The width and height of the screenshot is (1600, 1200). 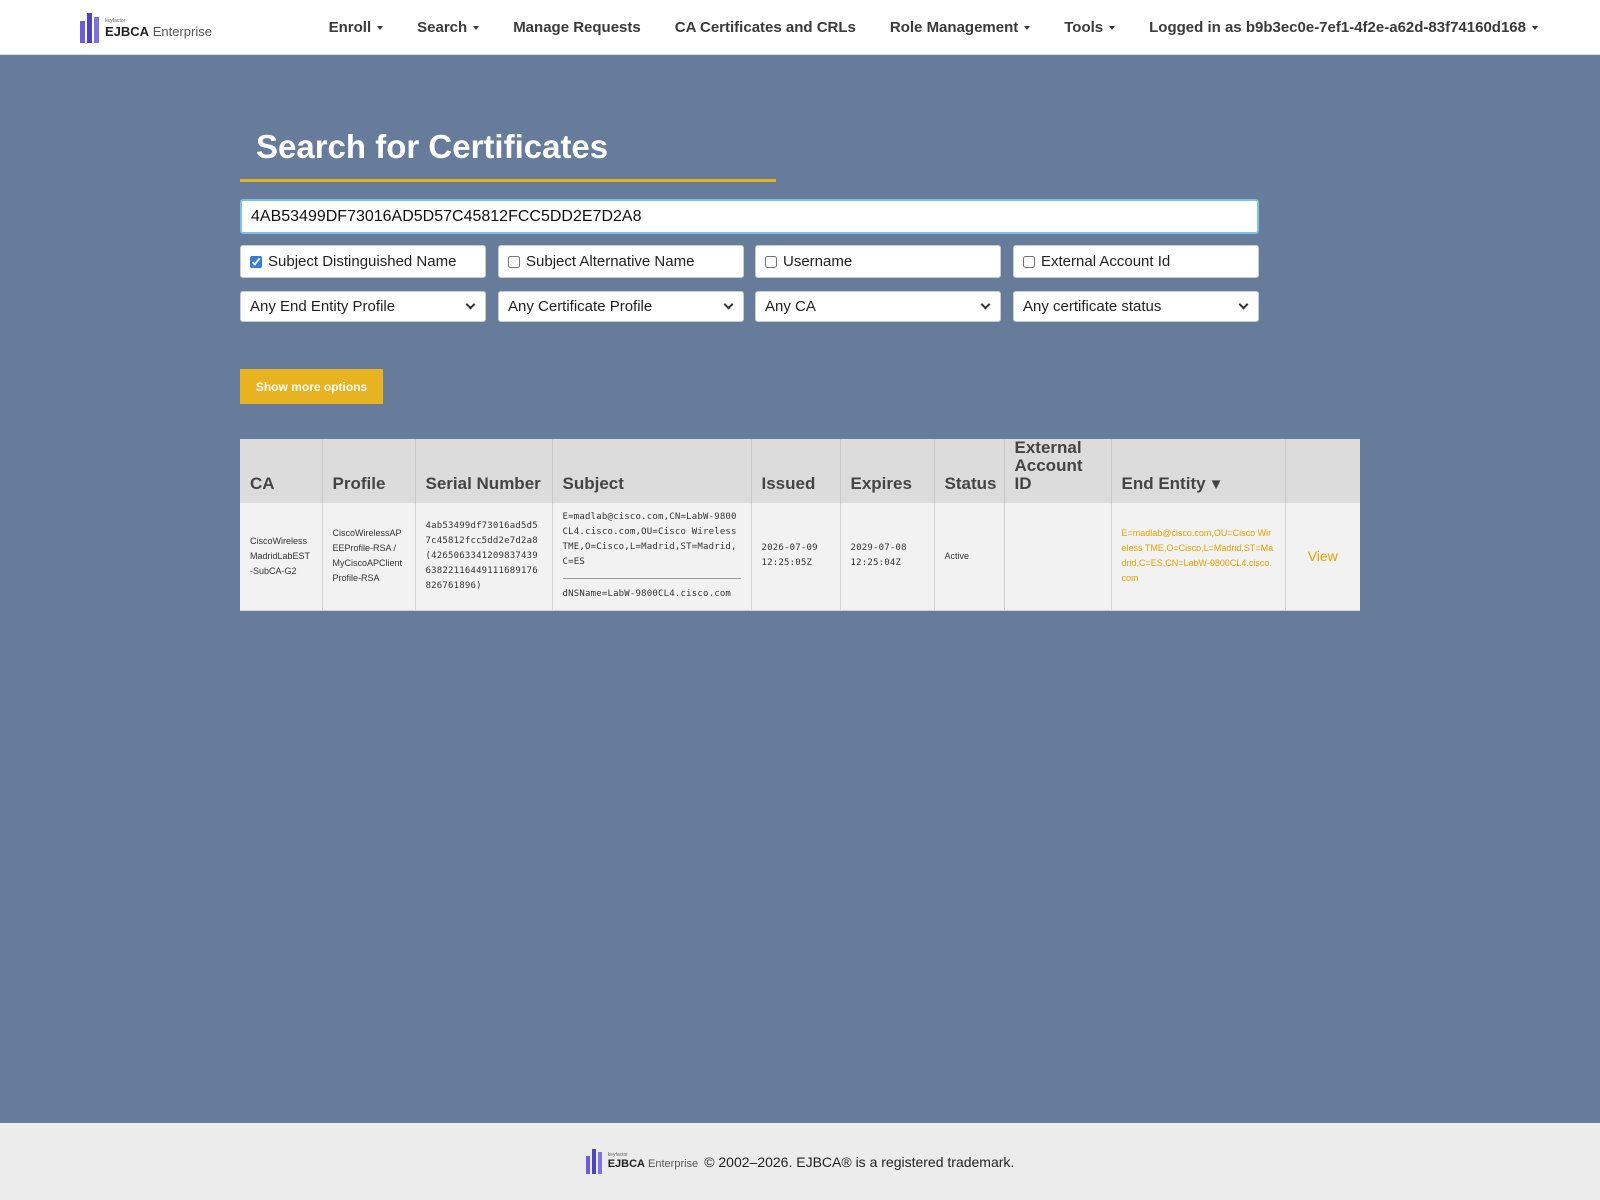 I want to click on checkbox-subject-alt-name: Subject Alternative Name, so click(x=621, y=261).